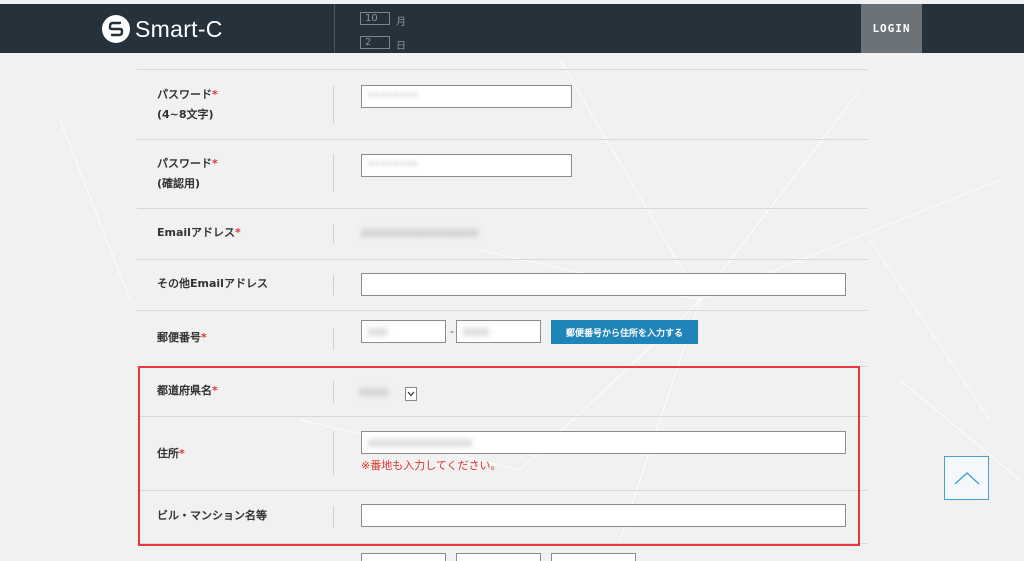 This screenshot has height=561, width=1024. Describe the element at coordinates (502, 391) in the screenshot. I see `prefecture-row: 都道府県名* xxxxx` at that location.